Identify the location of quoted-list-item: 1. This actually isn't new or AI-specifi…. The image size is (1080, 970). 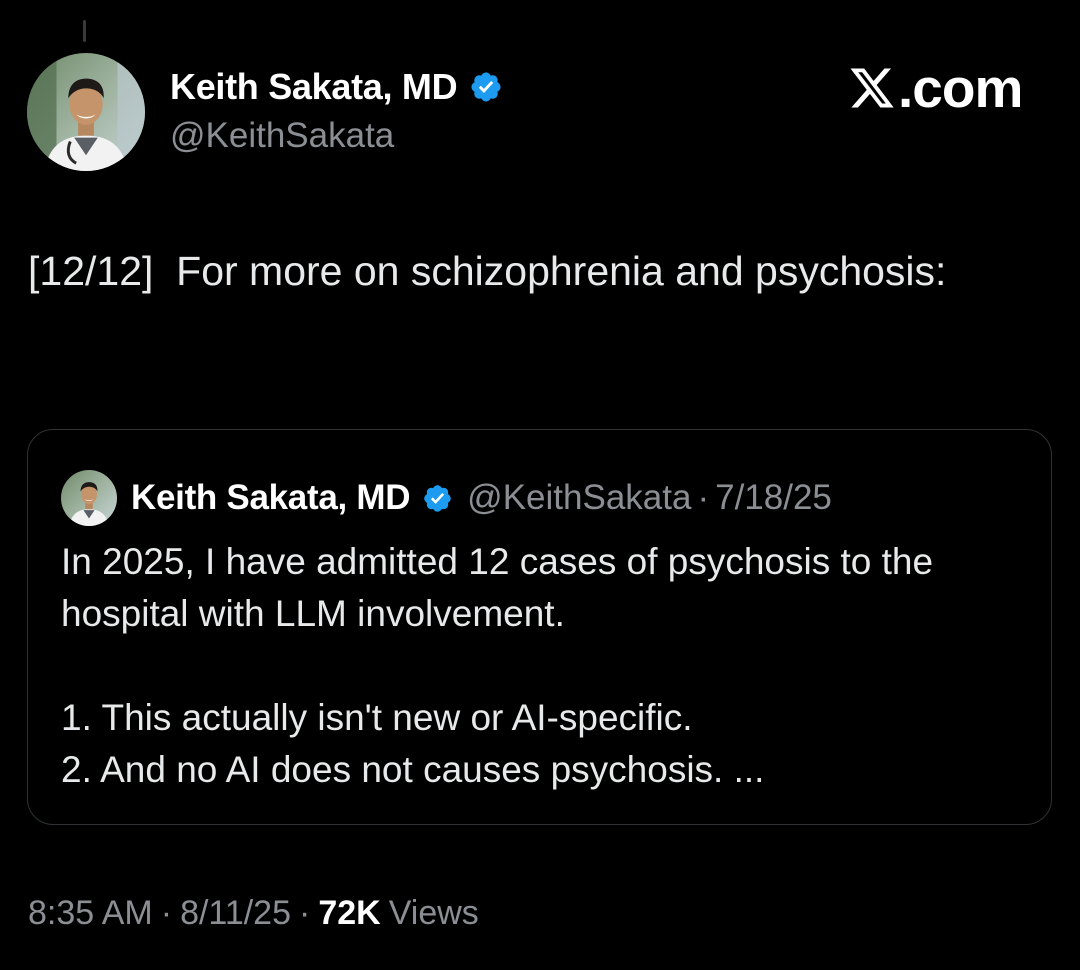
(377, 717).